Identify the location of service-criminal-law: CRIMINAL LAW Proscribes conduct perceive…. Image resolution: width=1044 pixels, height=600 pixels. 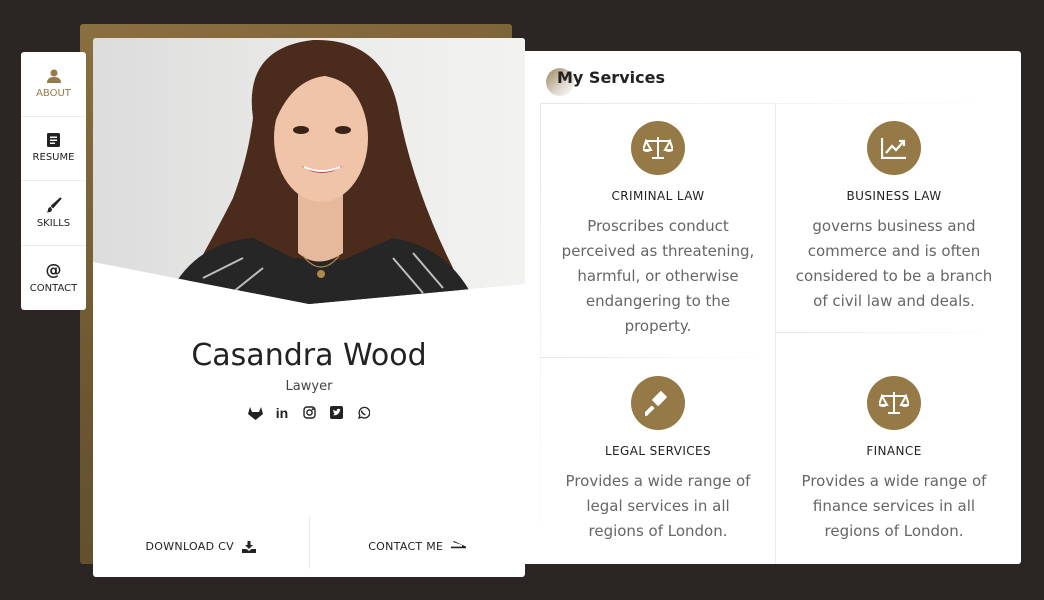
(658, 230).